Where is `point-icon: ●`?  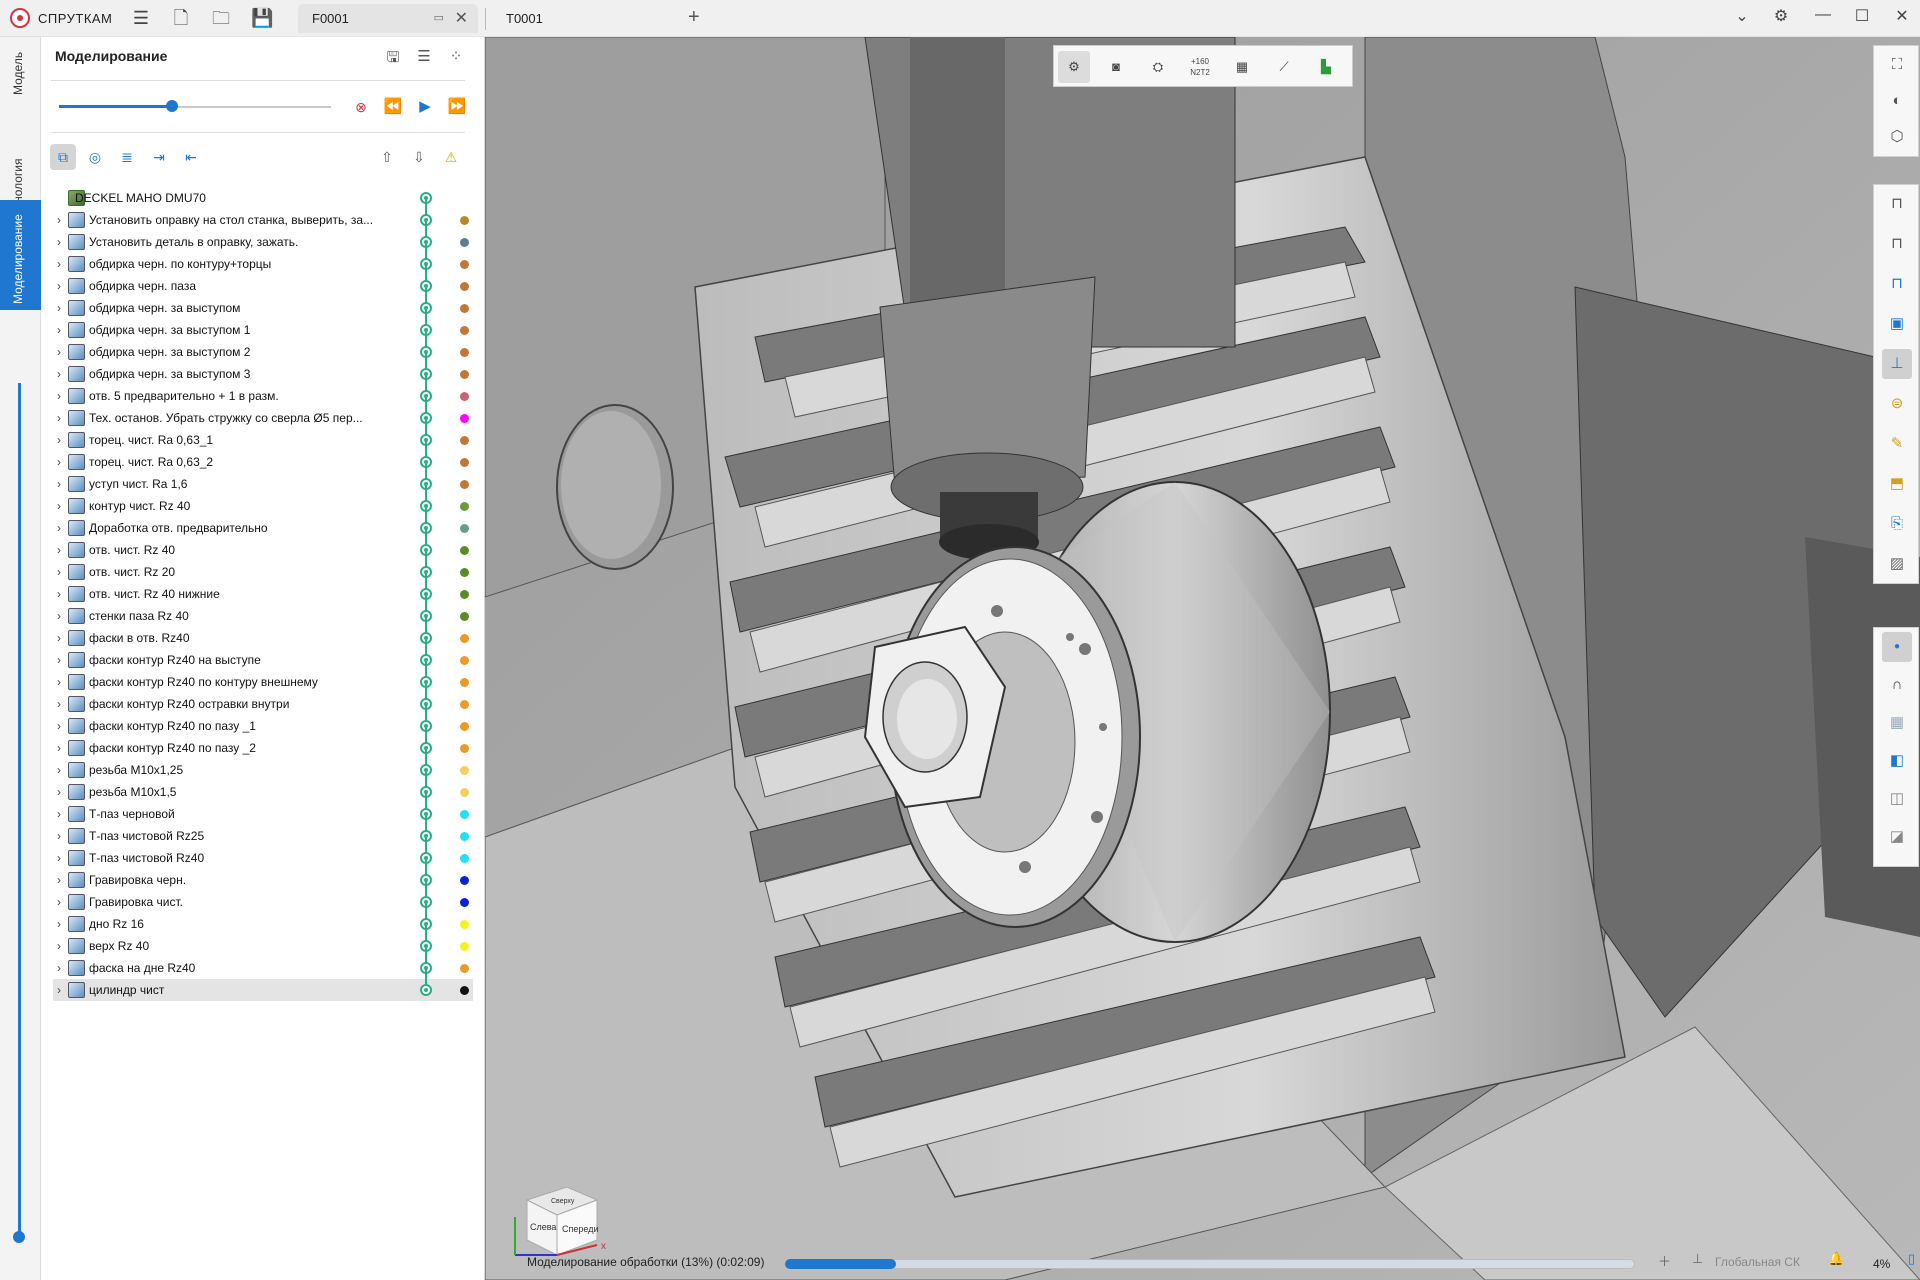 point-icon: ● is located at coordinates (1897, 647).